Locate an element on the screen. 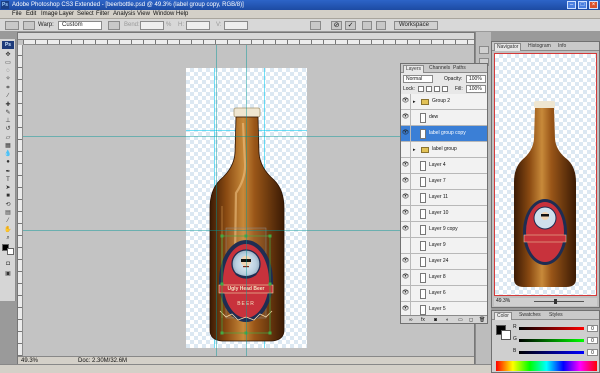 The height and width of the screenshot is (373, 600). vertical-ruler is located at coordinates (20, 200).